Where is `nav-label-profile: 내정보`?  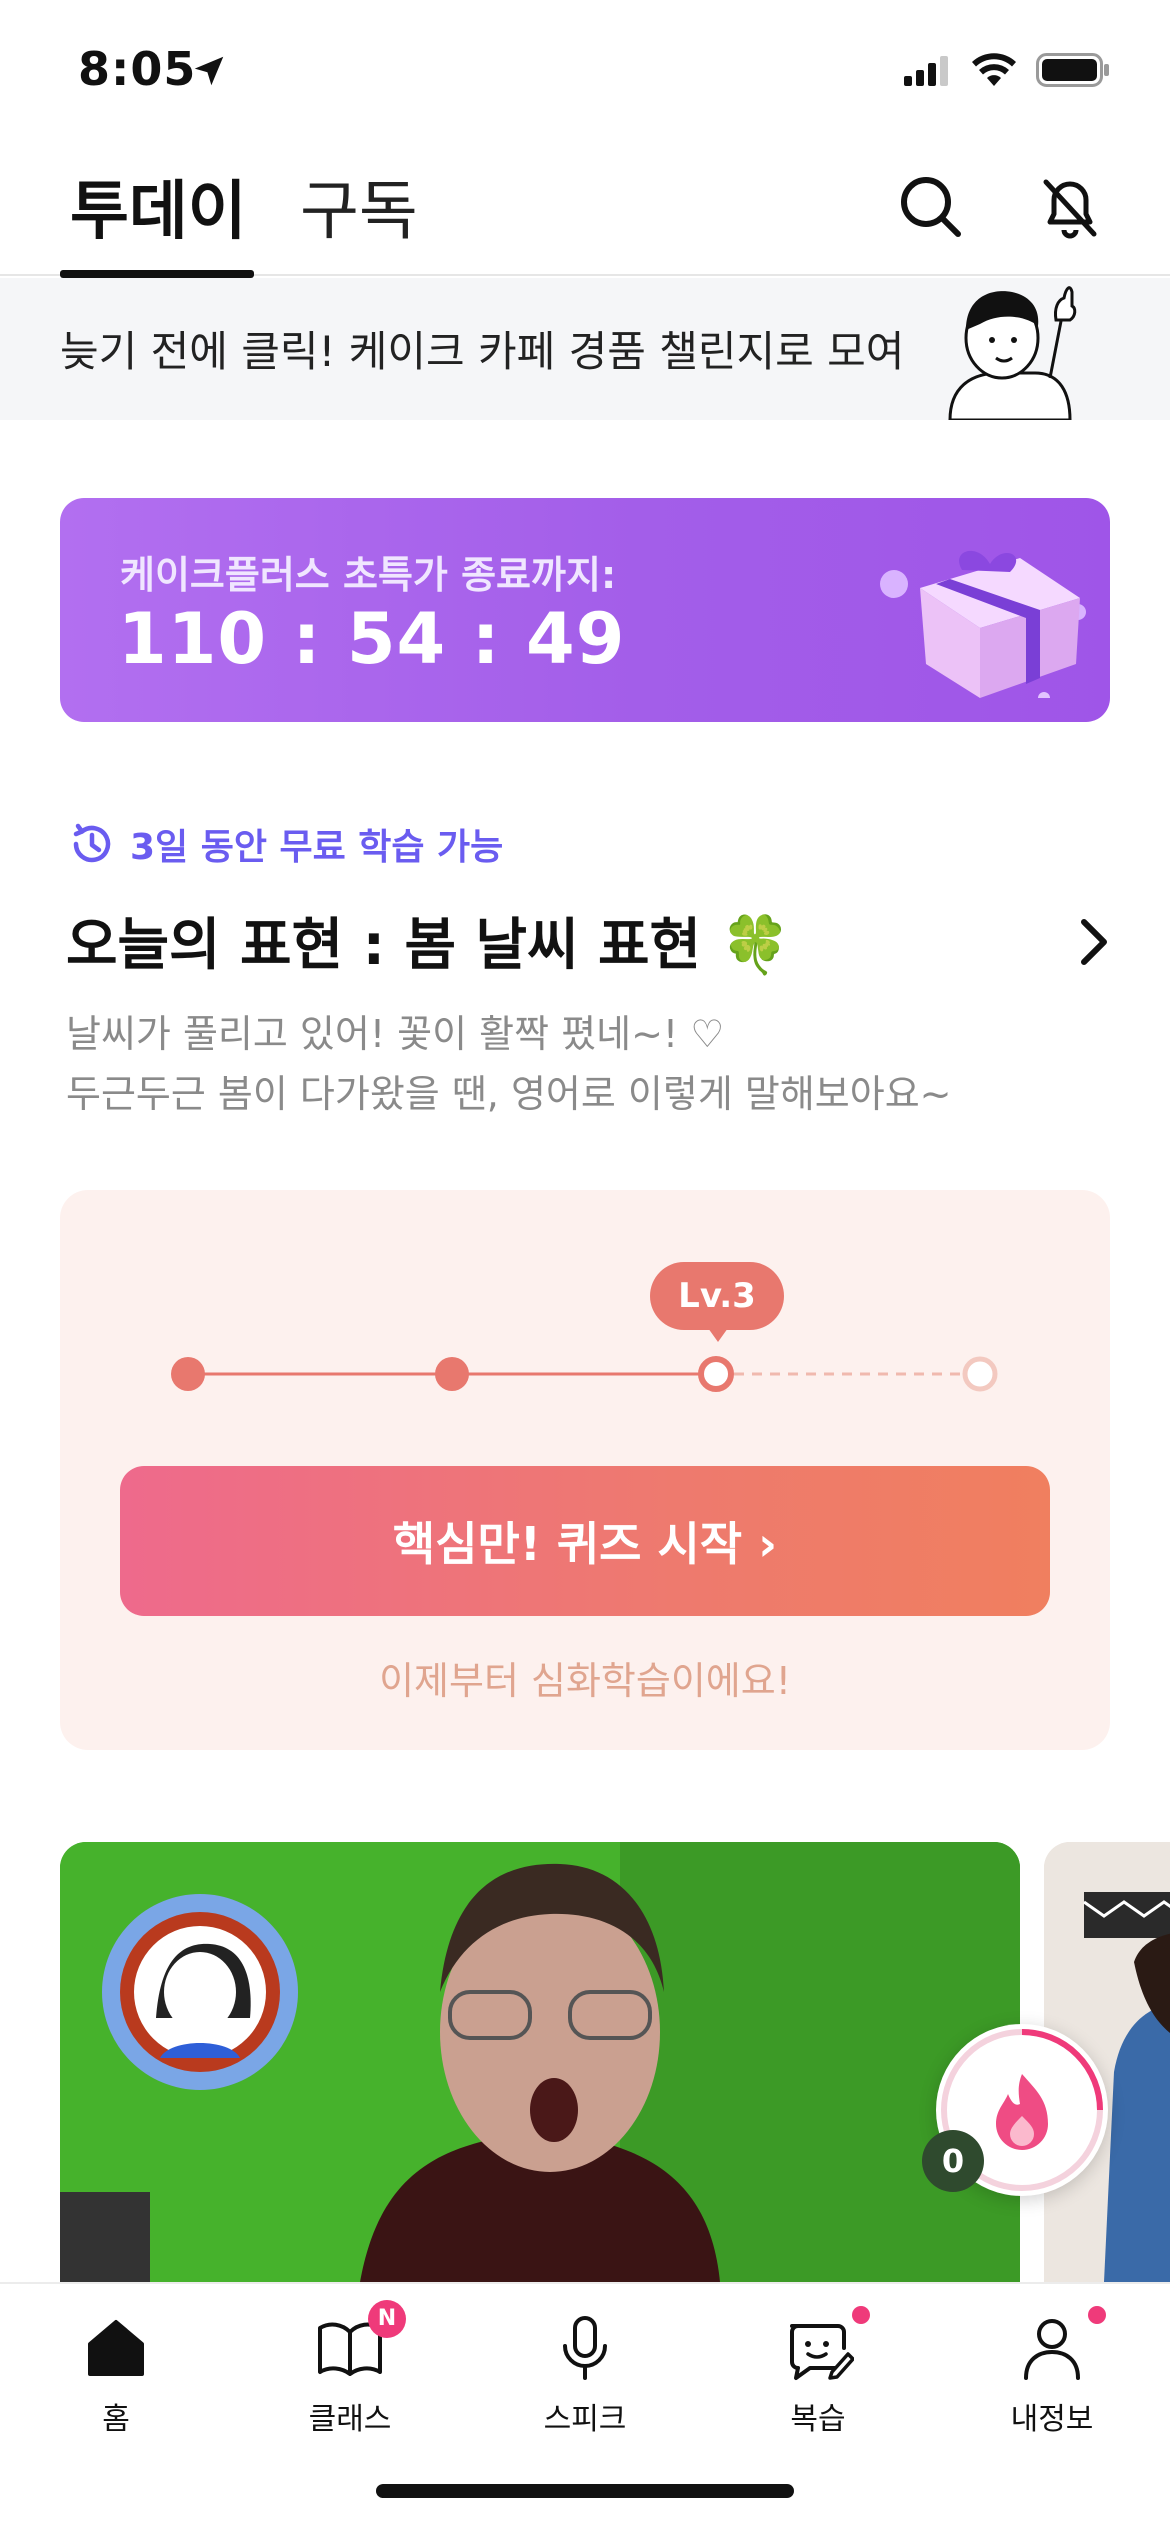
nav-label-profile: 내정보 is located at coordinates (1052, 2419).